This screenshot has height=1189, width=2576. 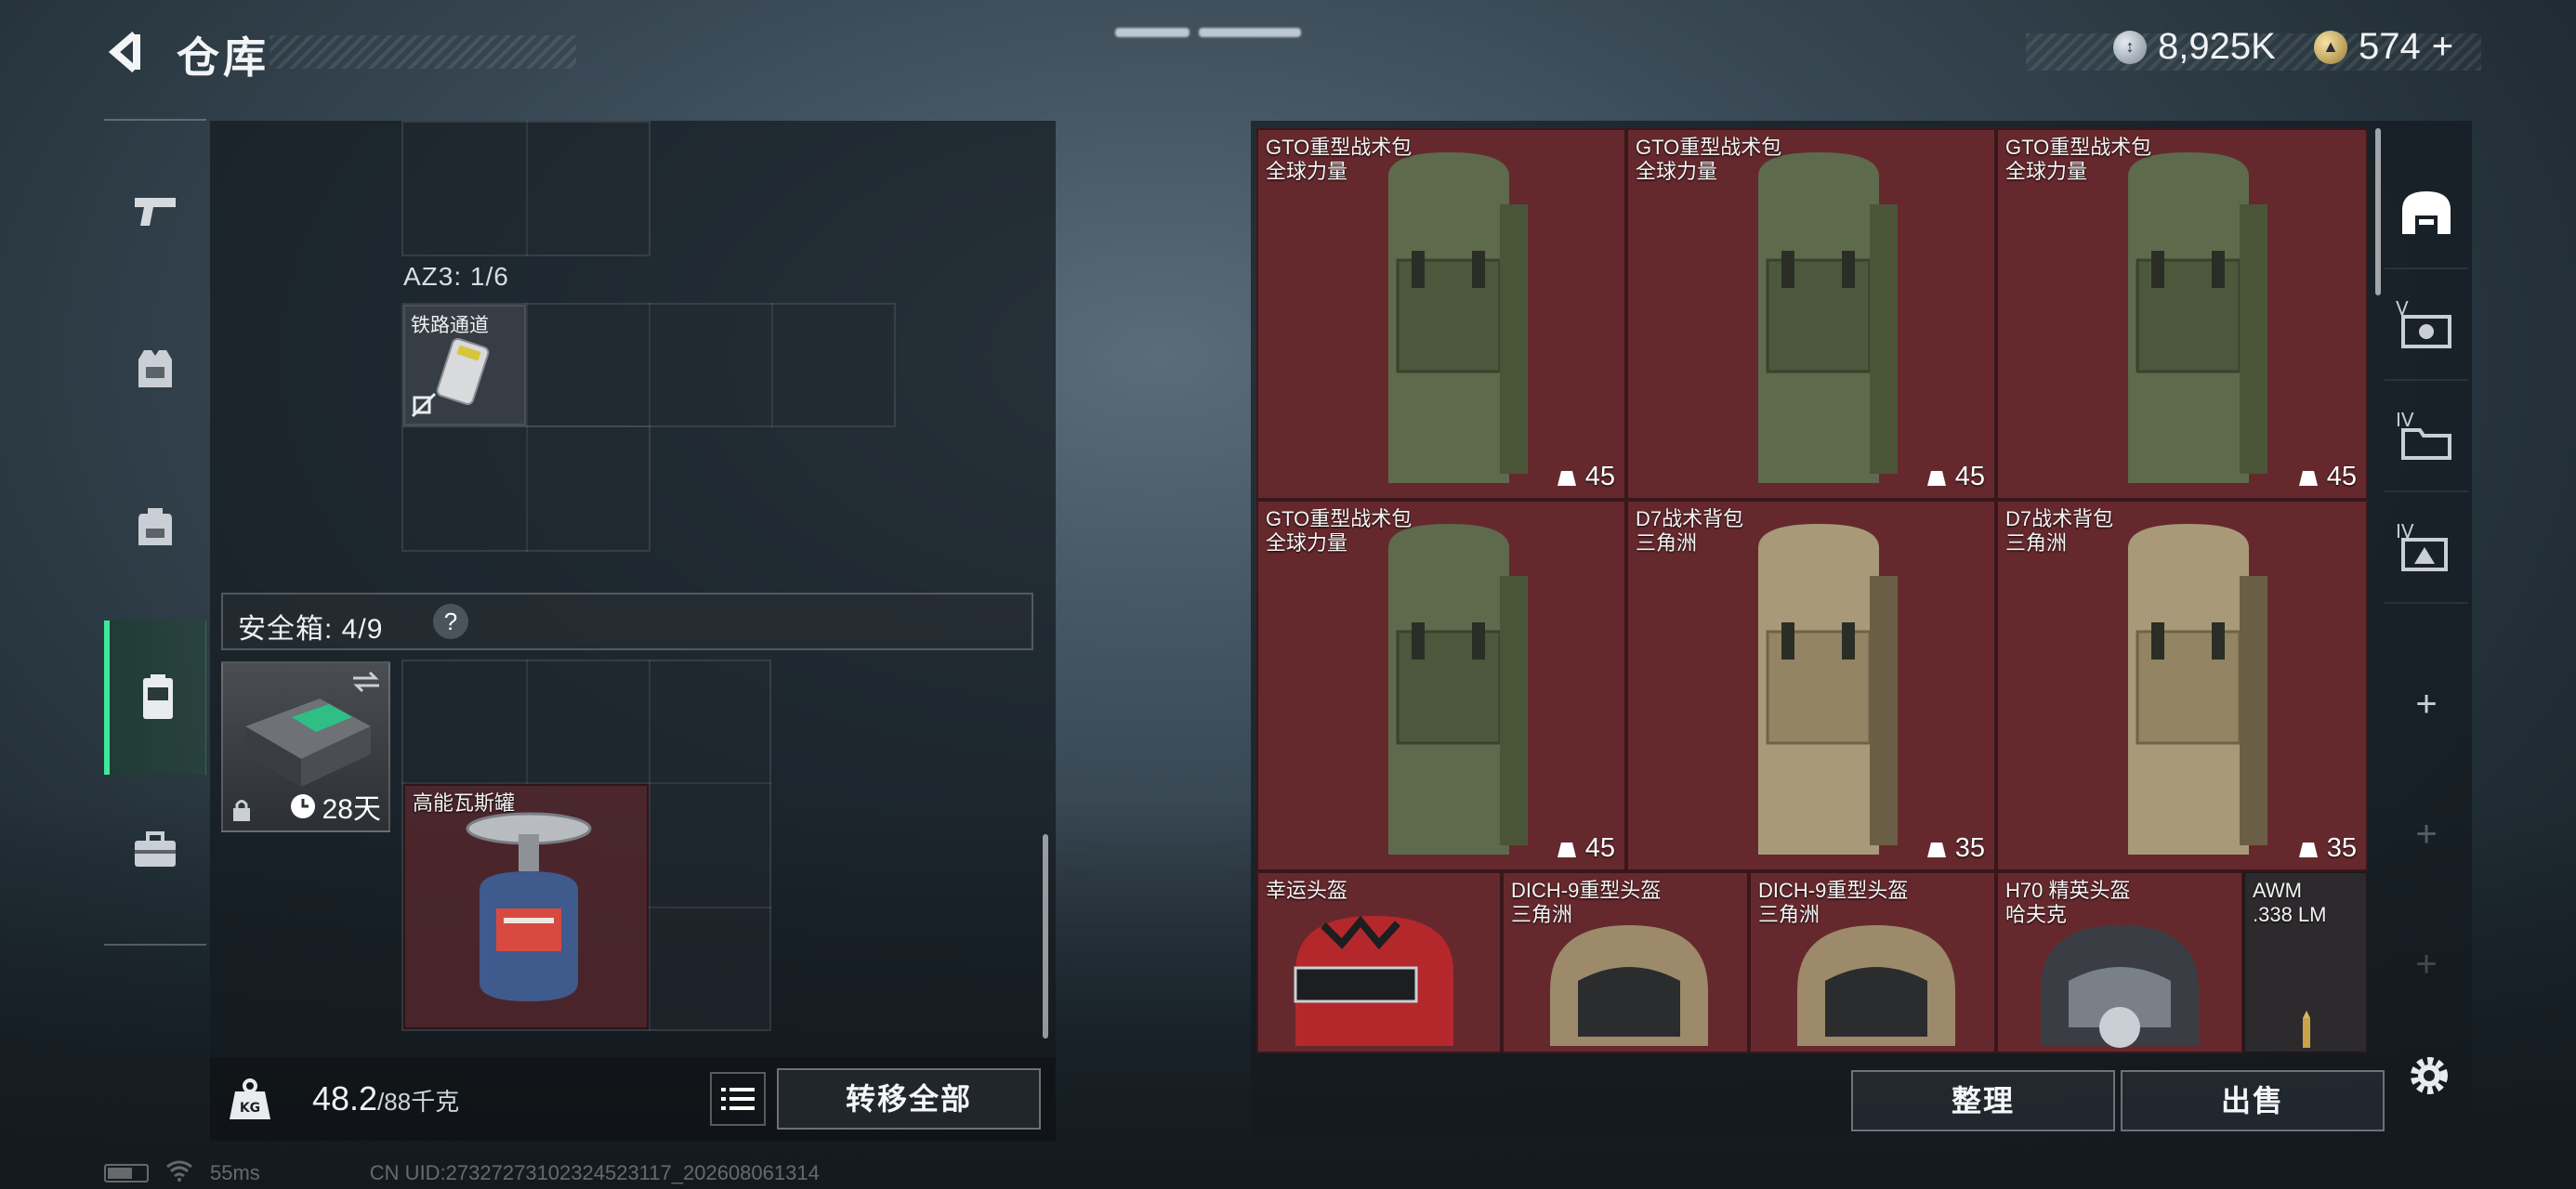 I want to click on storage-tab-2: V, so click(x=2426, y=325).